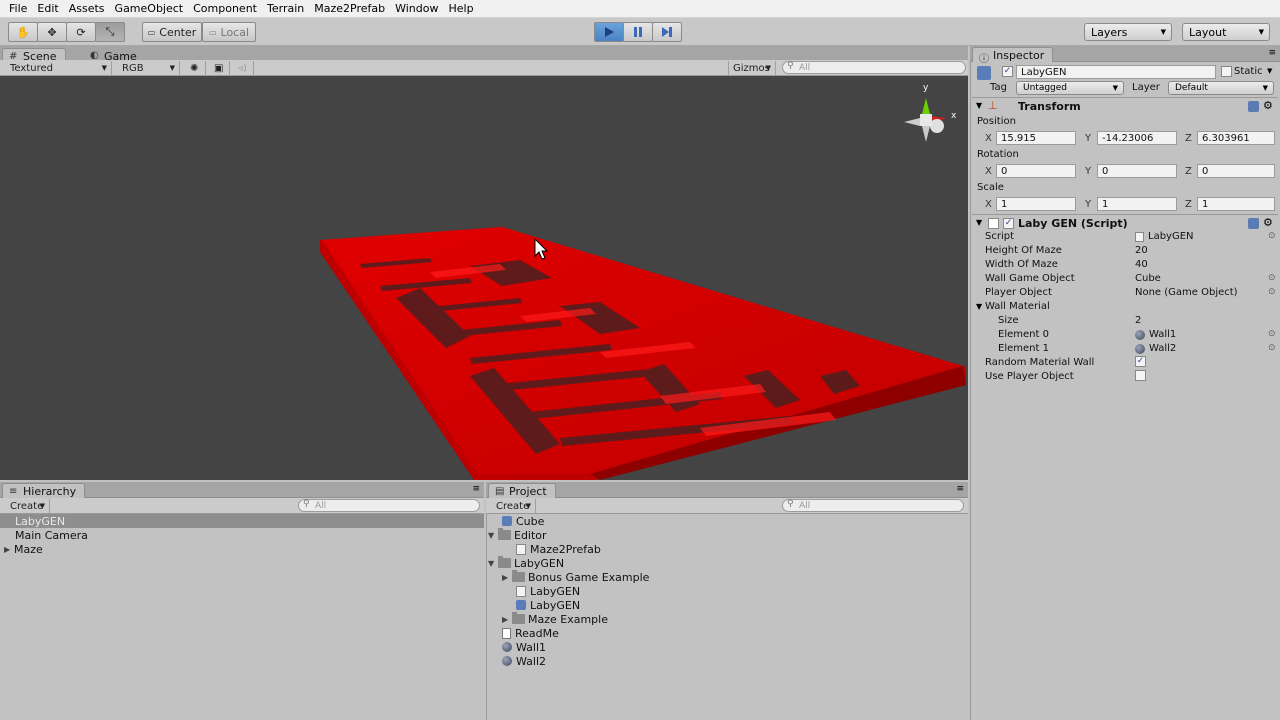 The image size is (1280, 720). I want to click on width-of-maze-field: 40, so click(1141, 264).